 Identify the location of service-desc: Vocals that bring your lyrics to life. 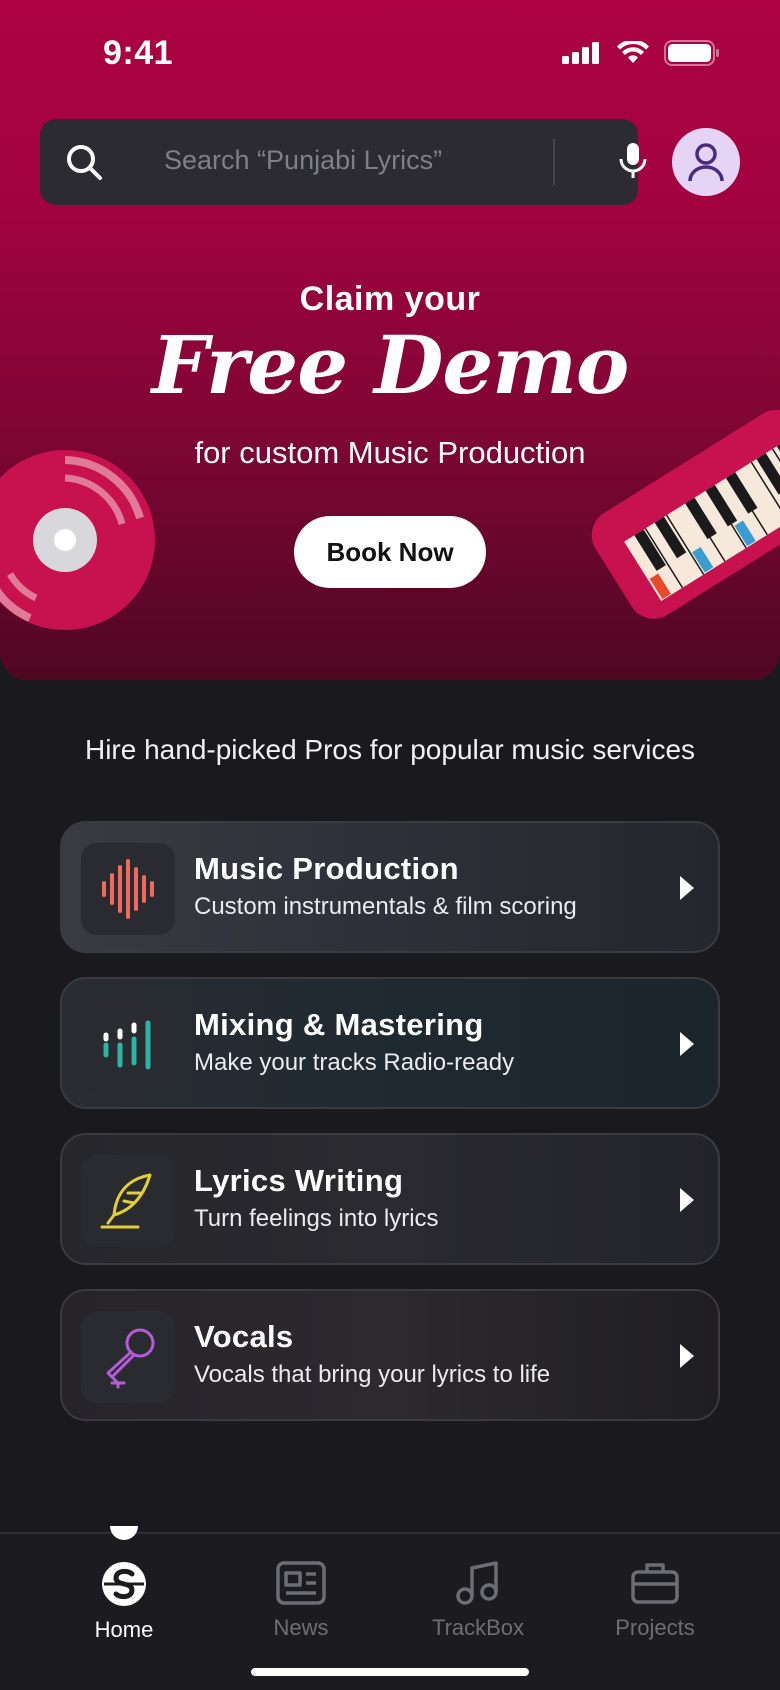
(372, 1374).